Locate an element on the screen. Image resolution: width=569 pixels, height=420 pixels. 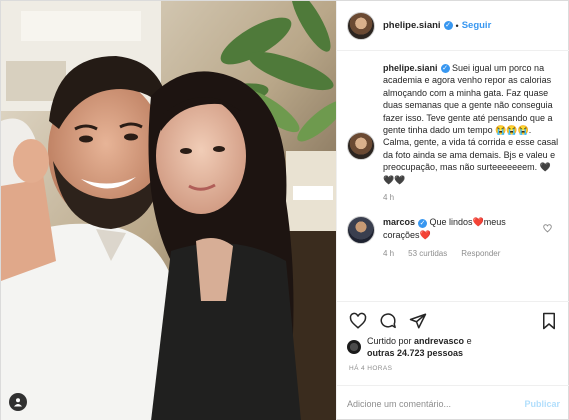
caption-time: 4 h is located at coordinates (471, 198).